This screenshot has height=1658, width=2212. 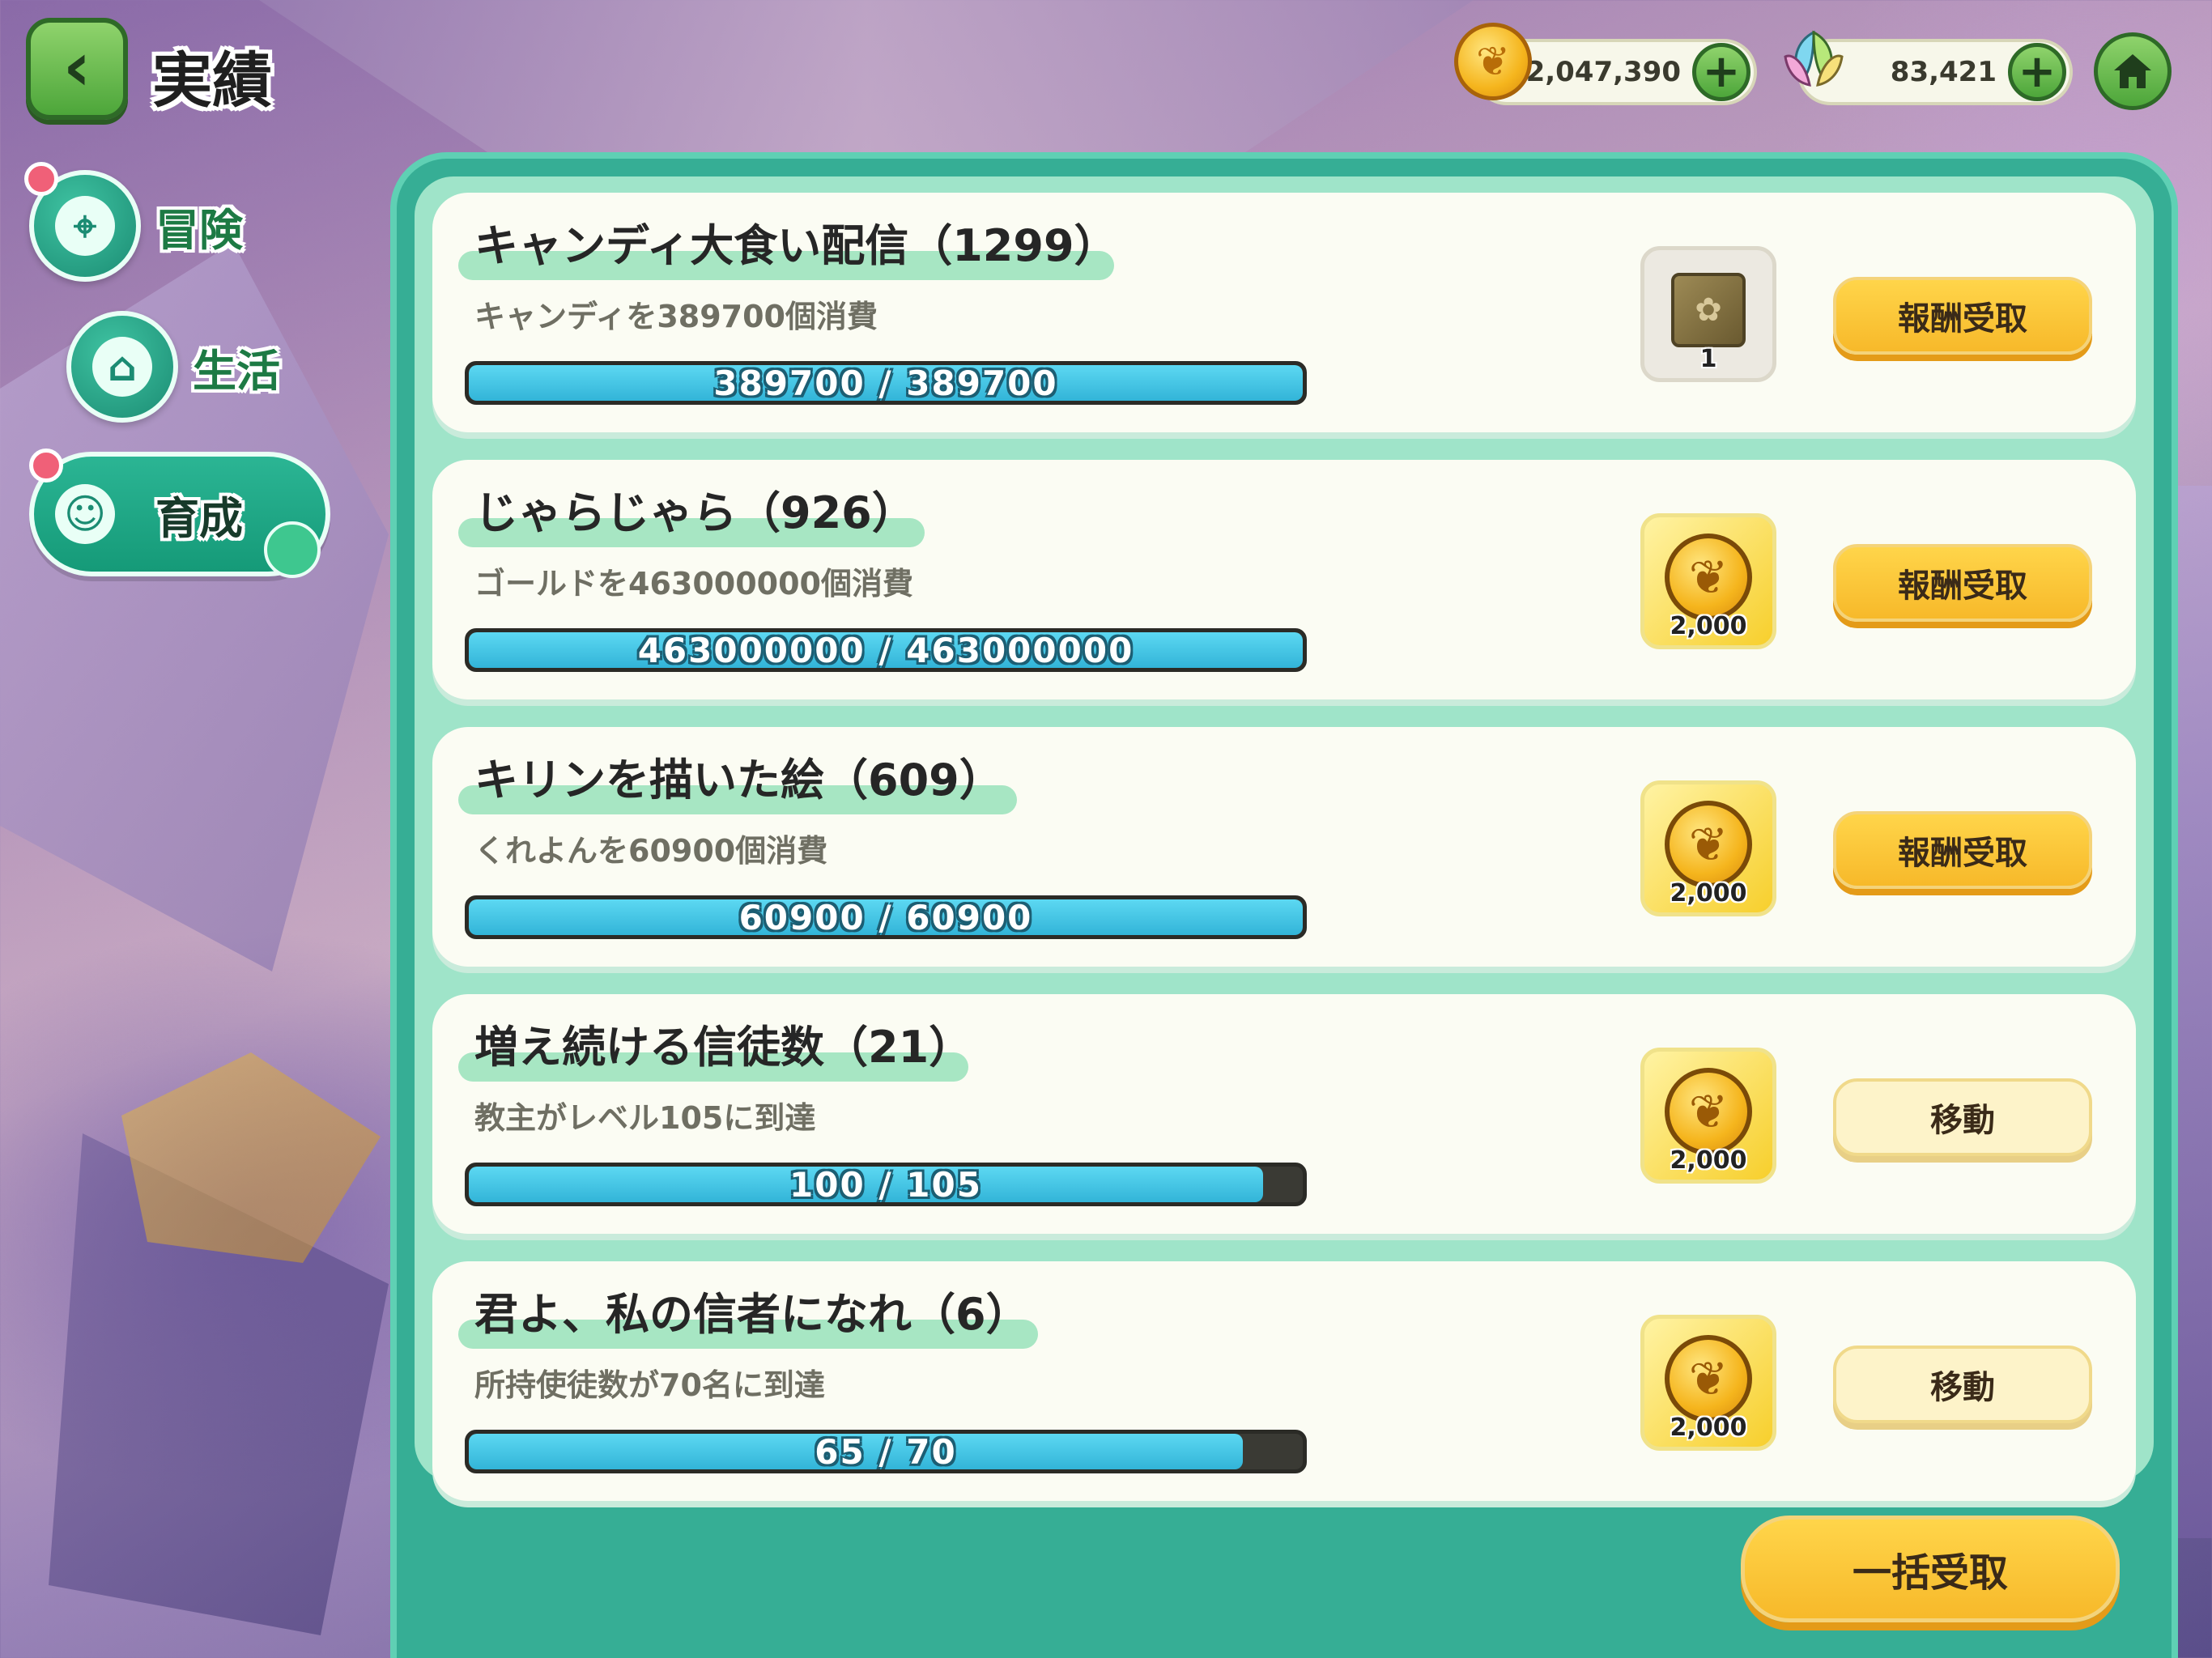 What do you see at coordinates (1814, 58) in the screenshot?
I see `leaf-gem-icon` at bounding box center [1814, 58].